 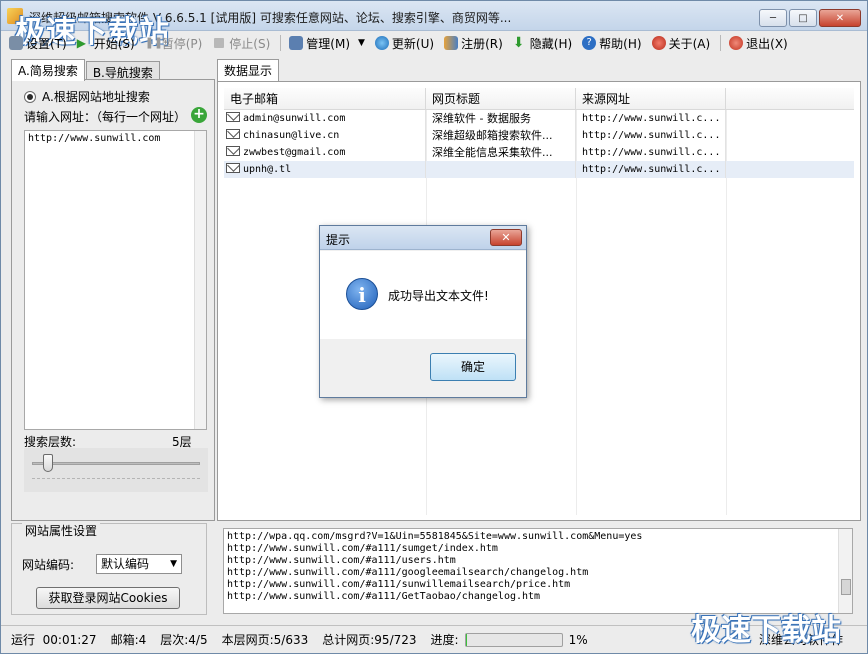 What do you see at coordinates (184, 640) in the screenshot?
I see `status-level: 层次:4/5` at bounding box center [184, 640].